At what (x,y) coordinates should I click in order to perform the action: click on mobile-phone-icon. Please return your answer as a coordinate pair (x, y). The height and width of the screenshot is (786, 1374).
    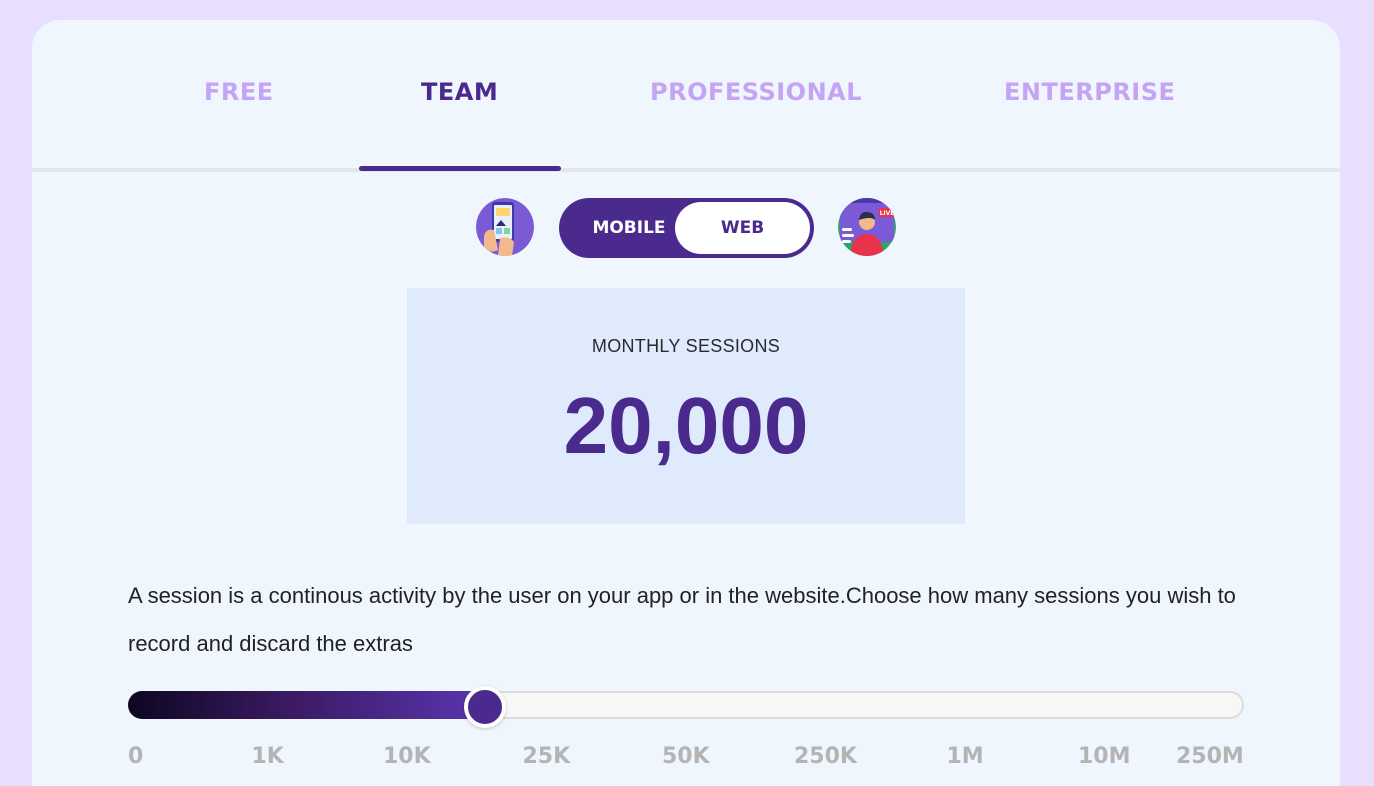
    Looking at the image, I should click on (505, 227).